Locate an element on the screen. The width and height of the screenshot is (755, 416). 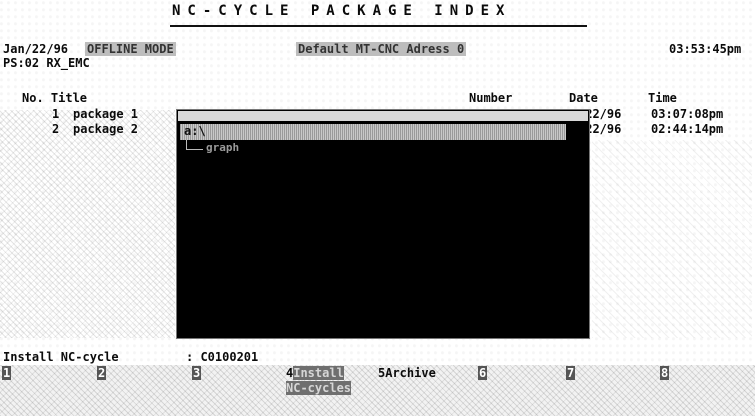
archive-key: 5Archive is located at coordinates (407, 382).